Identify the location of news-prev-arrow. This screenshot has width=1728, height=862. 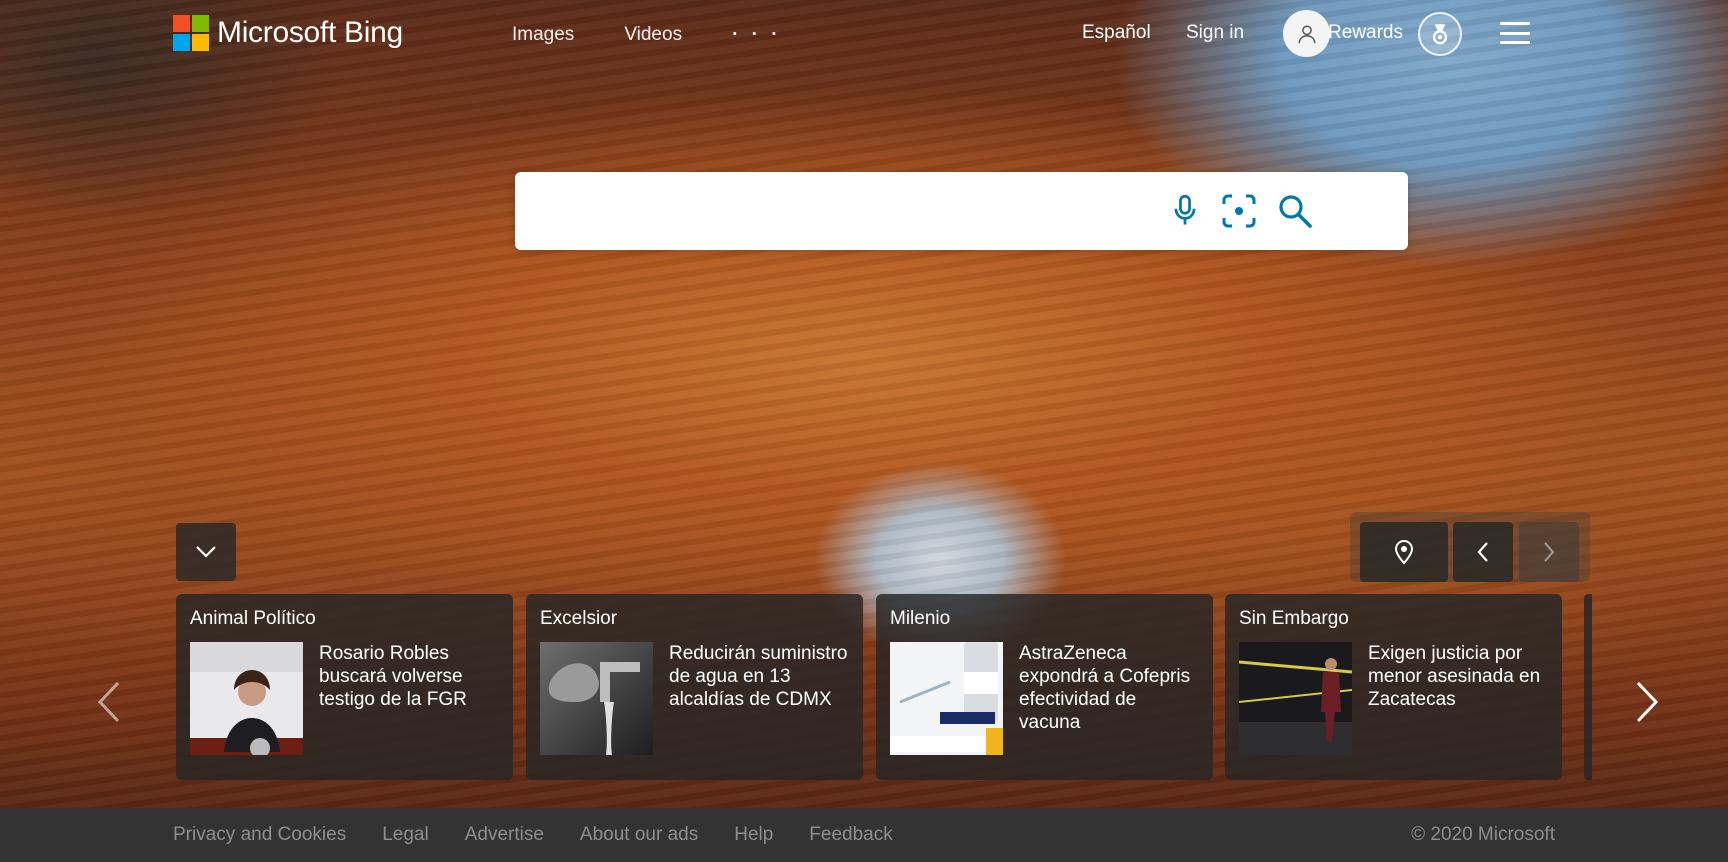
(109, 702).